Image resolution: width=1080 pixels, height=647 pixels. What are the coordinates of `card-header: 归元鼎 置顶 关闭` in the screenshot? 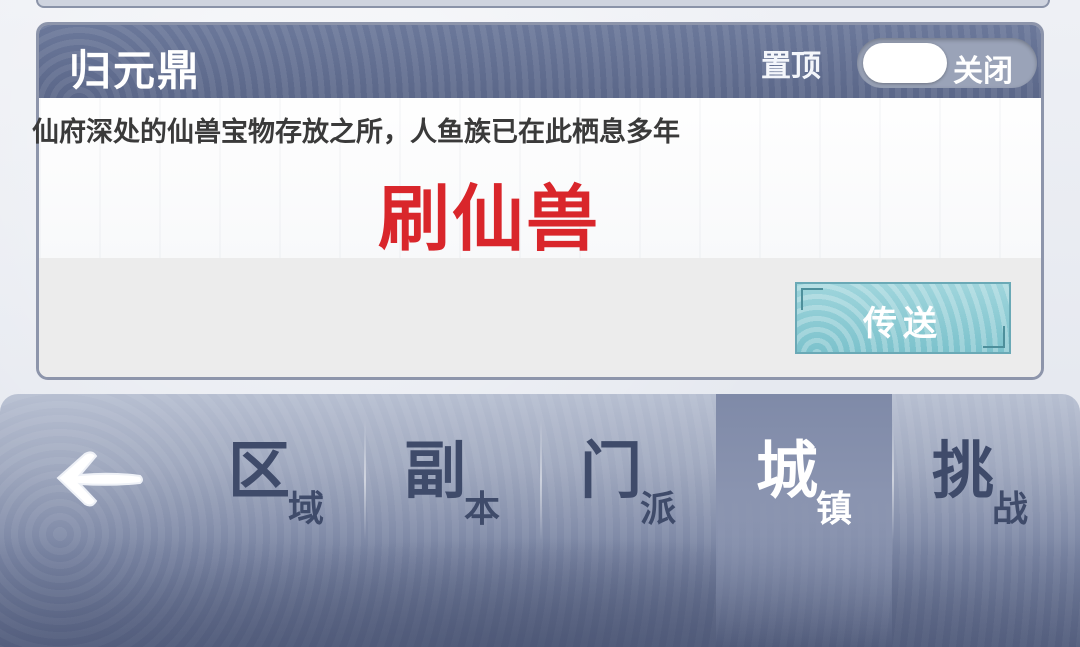 It's located at (540, 61).